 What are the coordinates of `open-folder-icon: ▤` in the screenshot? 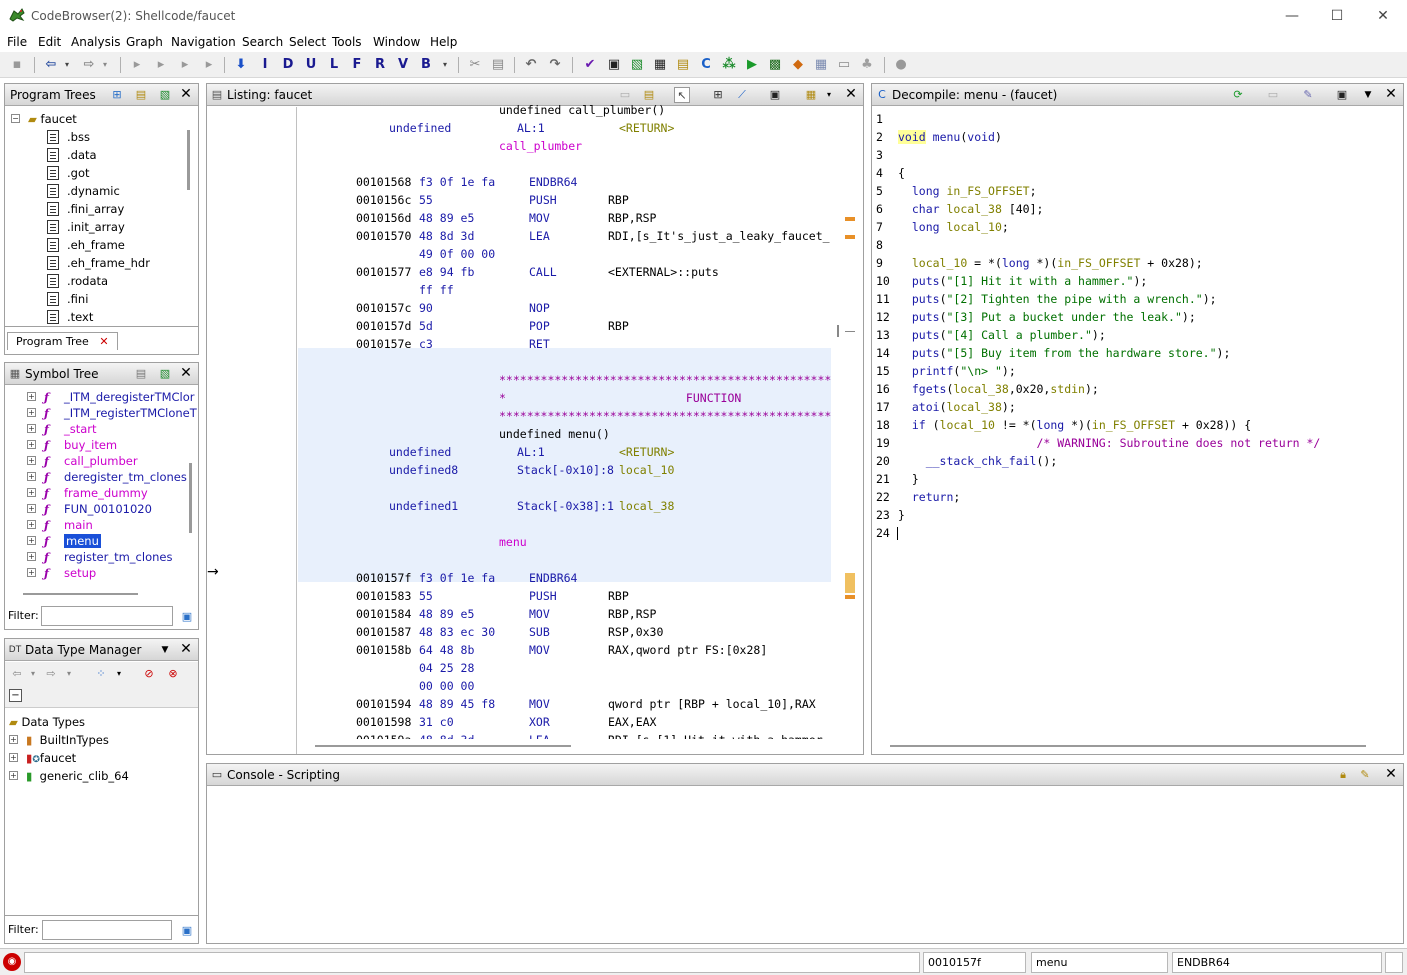 It's located at (141, 95).